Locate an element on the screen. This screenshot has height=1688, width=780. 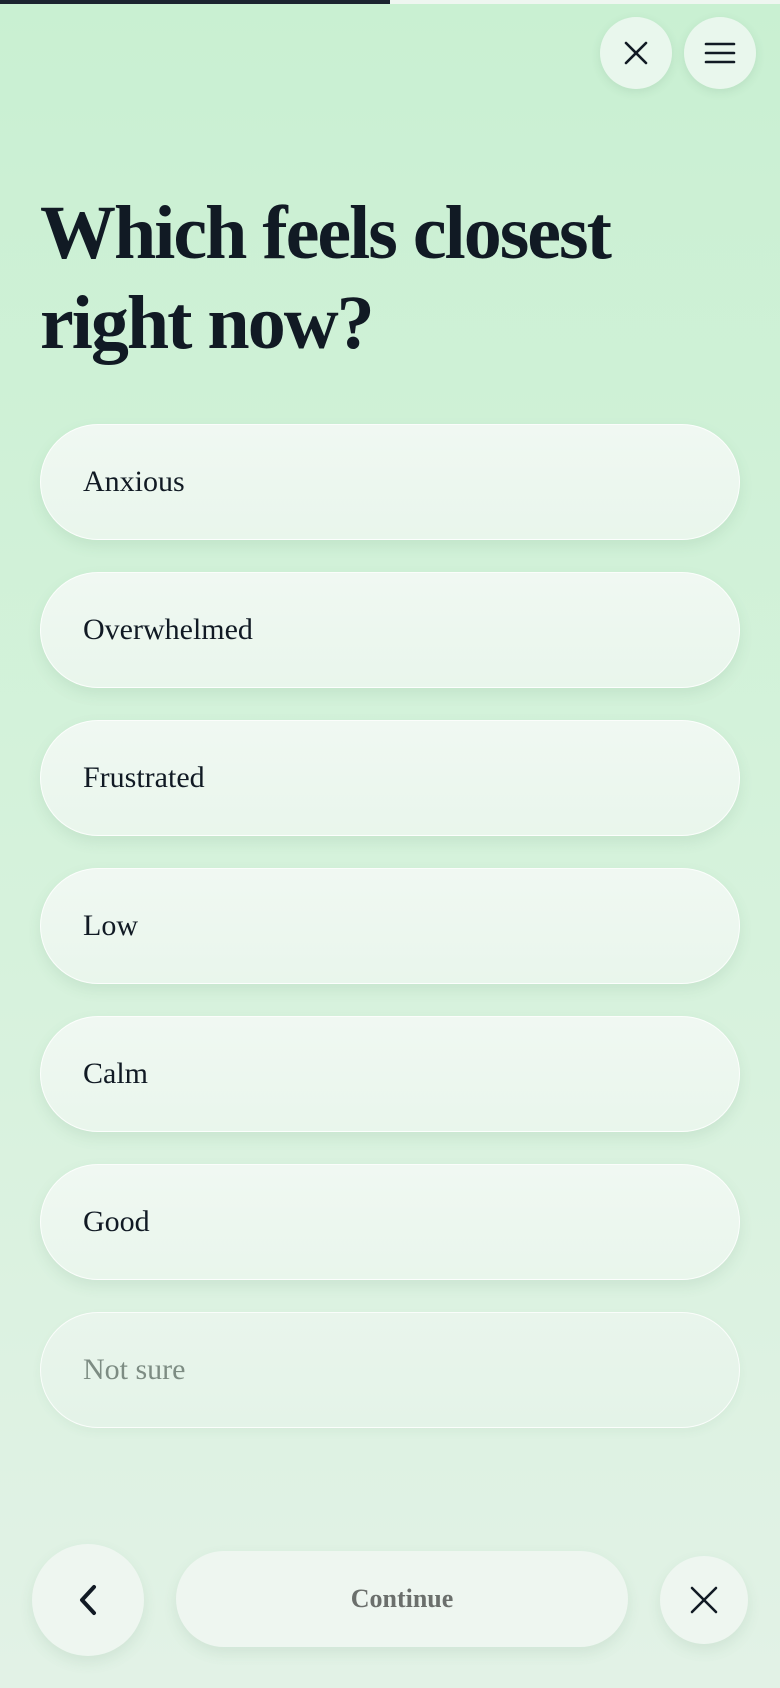
option-frustrated: Frustrated is located at coordinates (390, 778).